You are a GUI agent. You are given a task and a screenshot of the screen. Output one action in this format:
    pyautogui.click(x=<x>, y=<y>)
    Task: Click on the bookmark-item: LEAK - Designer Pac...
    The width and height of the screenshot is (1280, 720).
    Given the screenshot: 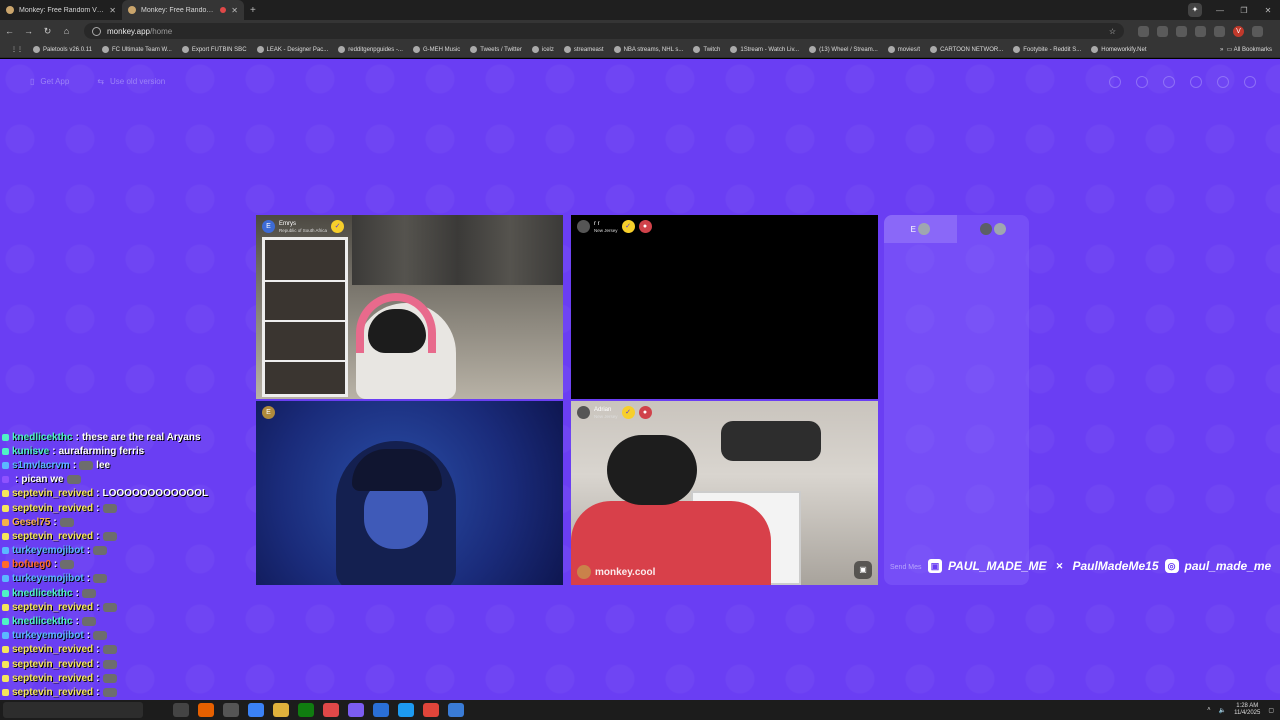 What is the action you would take?
    pyautogui.click(x=293, y=49)
    